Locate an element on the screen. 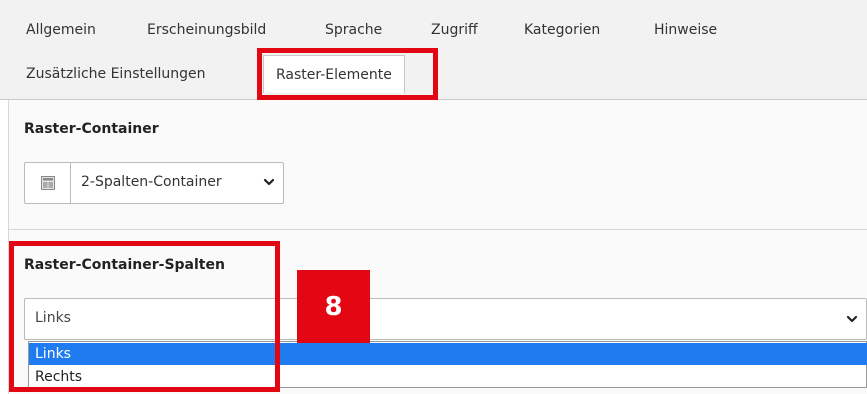 The image size is (867, 394). step-badge: 8 is located at coordinates (333, 306).